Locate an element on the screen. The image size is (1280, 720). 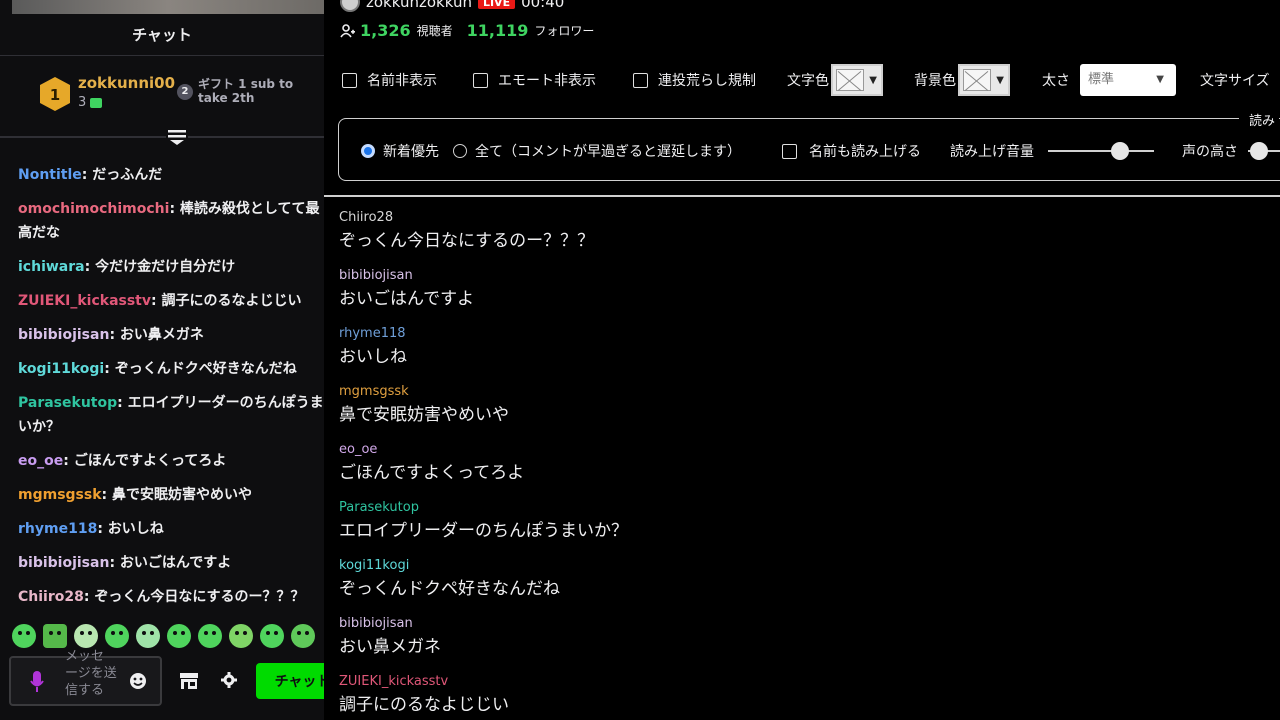
read-all-option: 全て（コメントが早過ぎると遅延します） is located at coordinates (597, 151).